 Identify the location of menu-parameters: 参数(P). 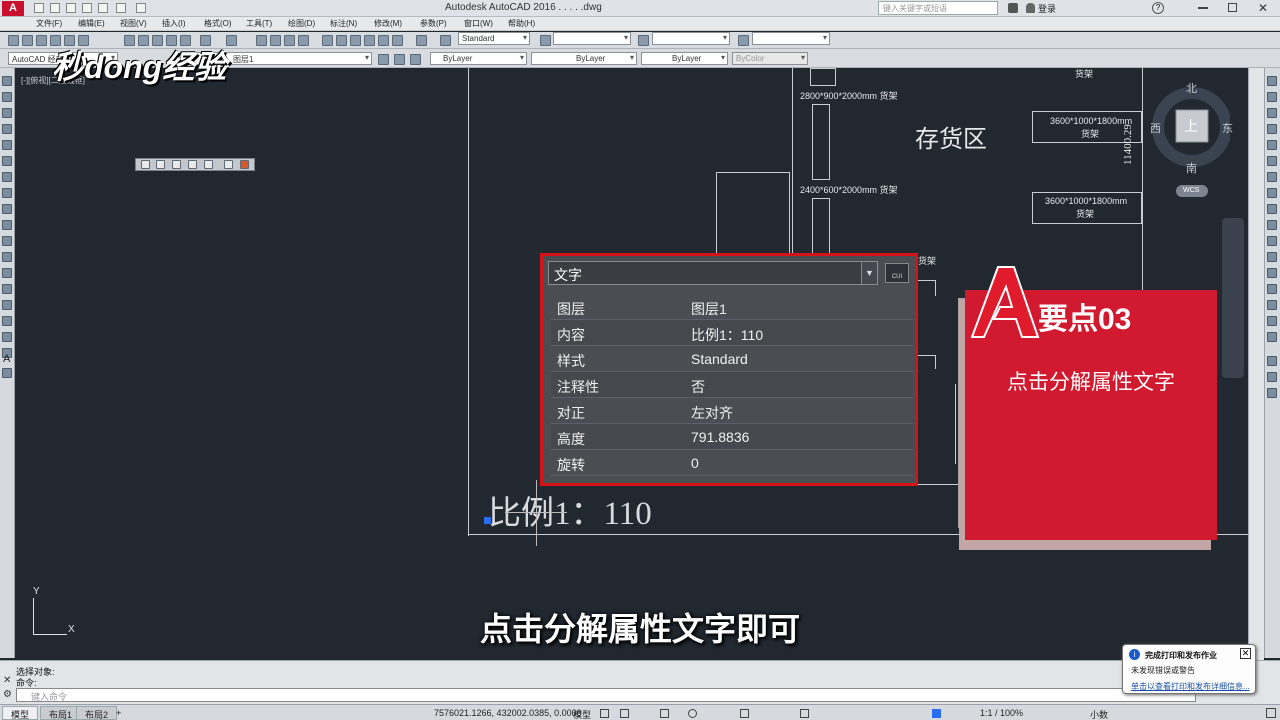
(433, 23).